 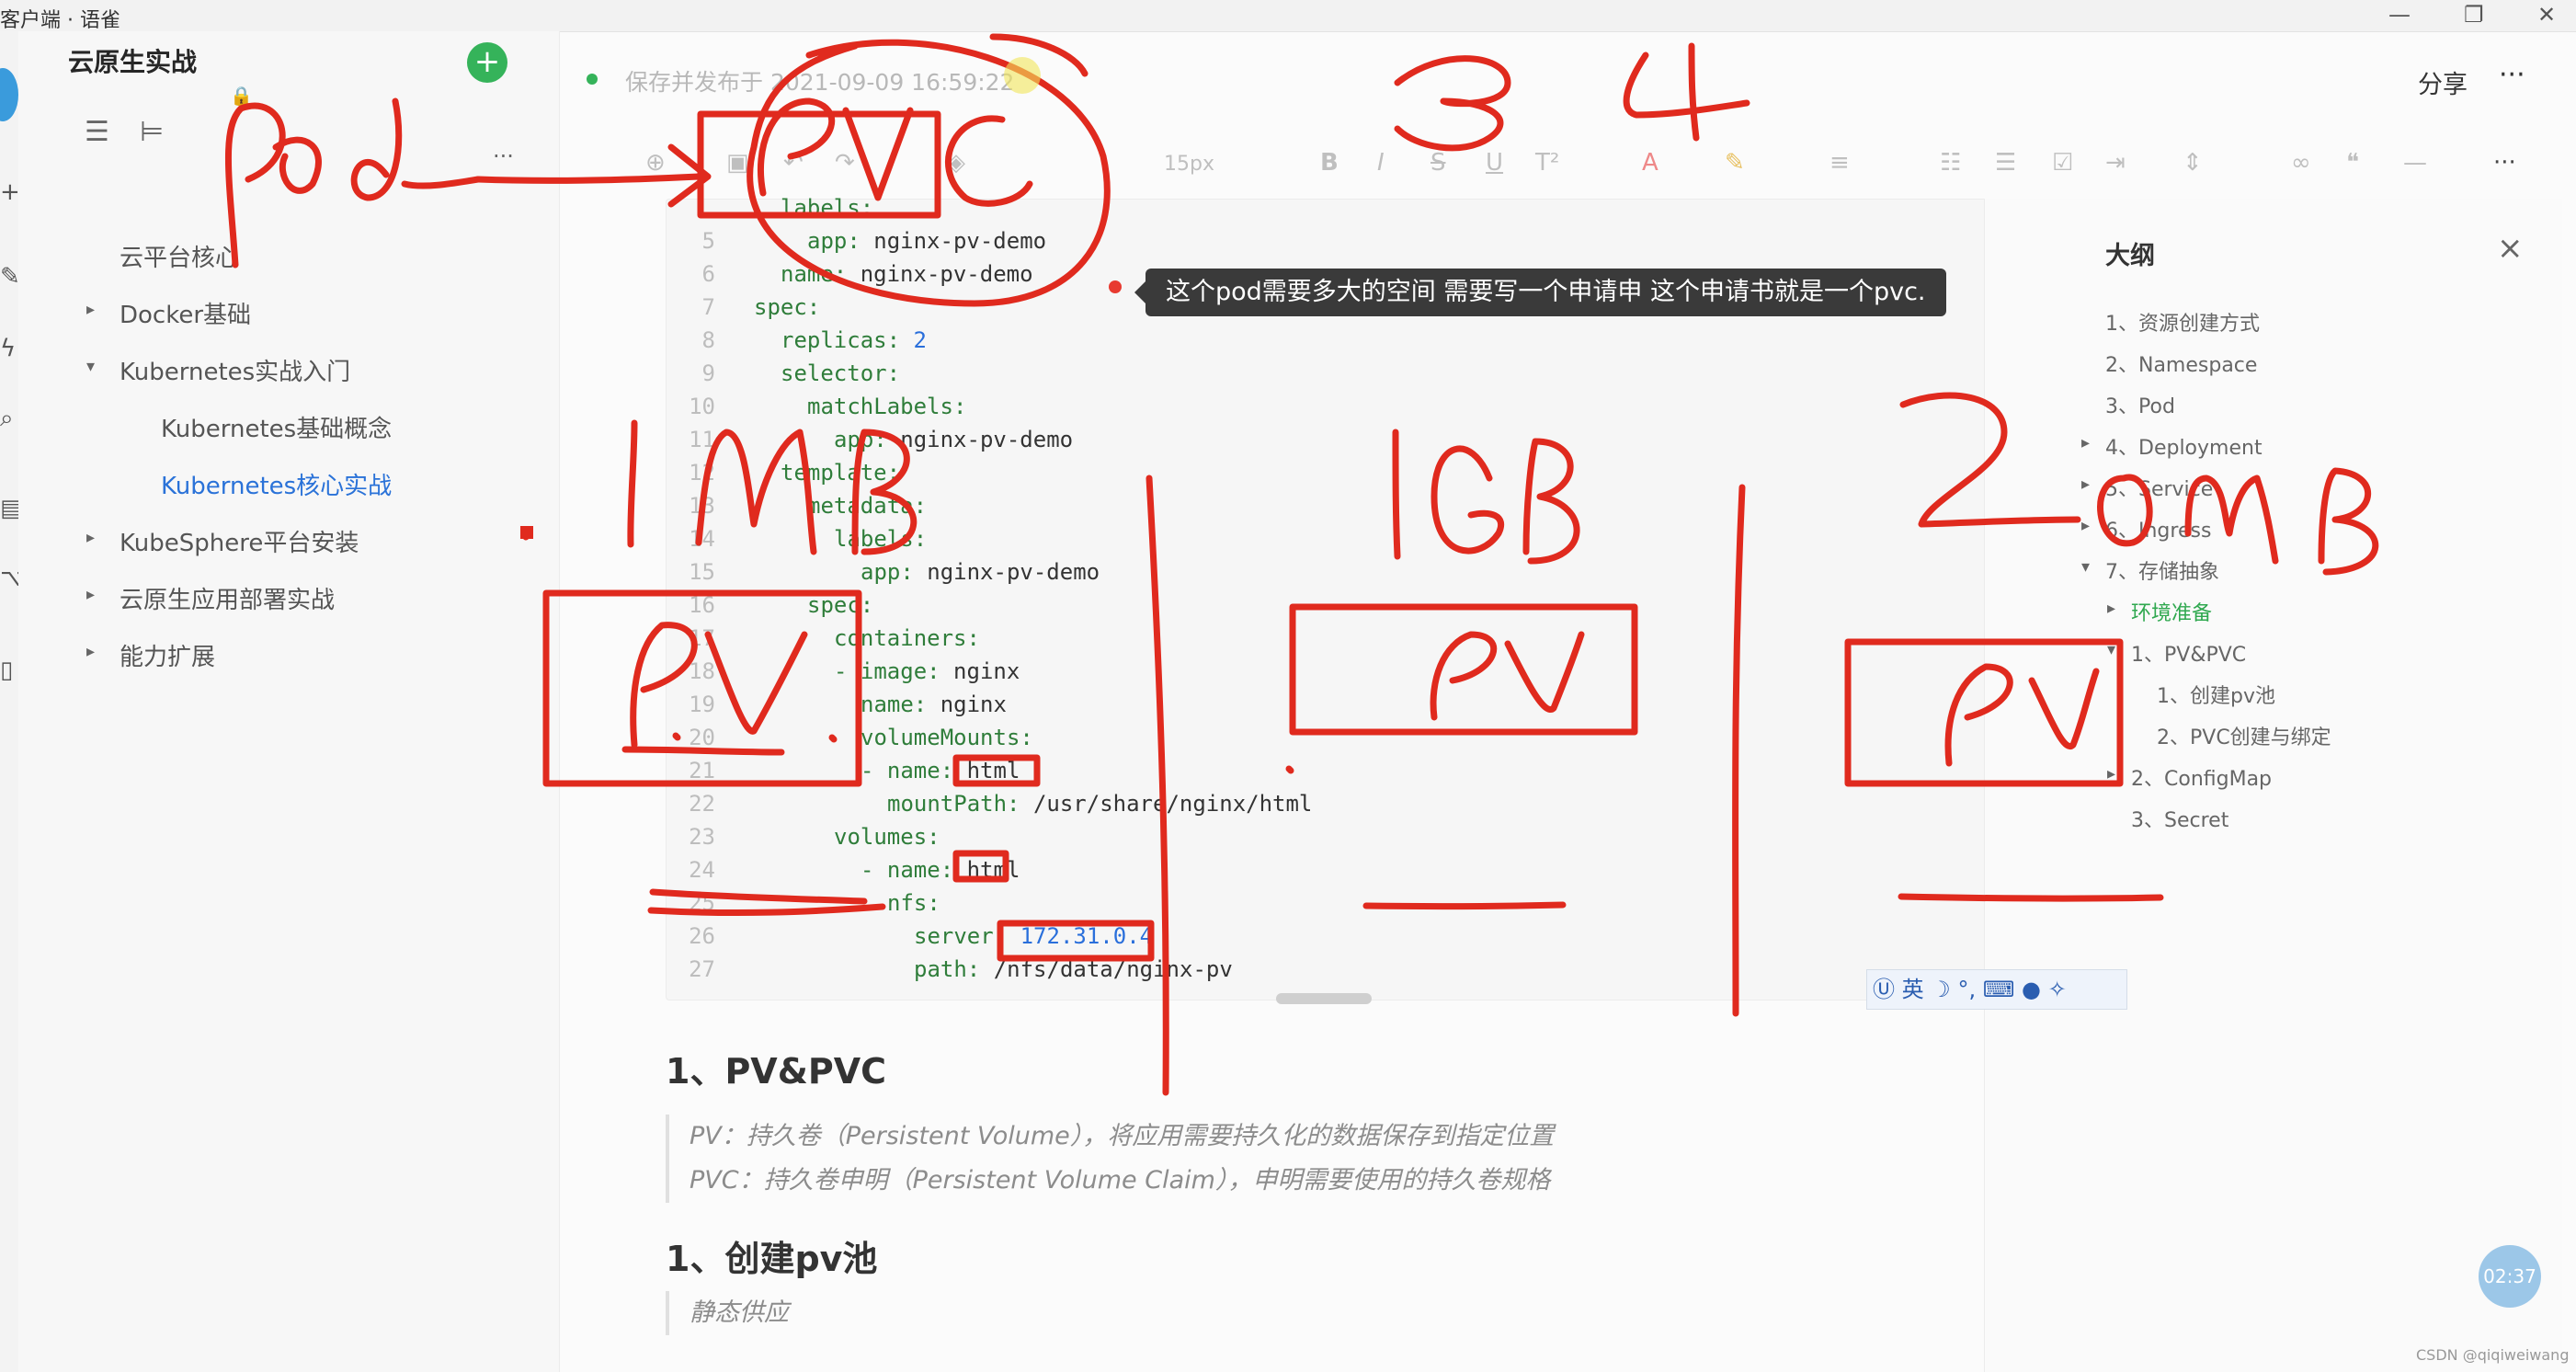 I want to click on ink-1gb, so click(x=1486, y=497).